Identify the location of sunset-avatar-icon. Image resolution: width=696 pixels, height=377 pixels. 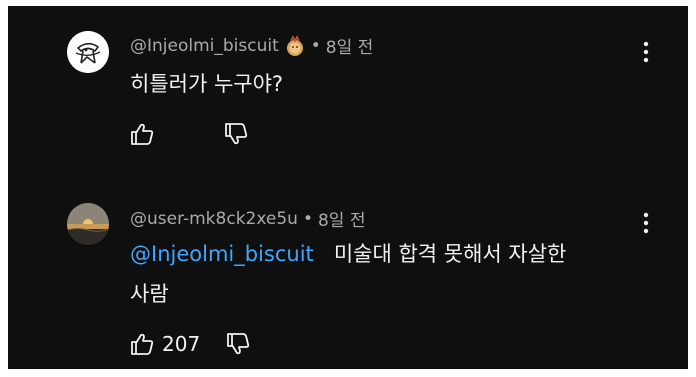
(88, 224).